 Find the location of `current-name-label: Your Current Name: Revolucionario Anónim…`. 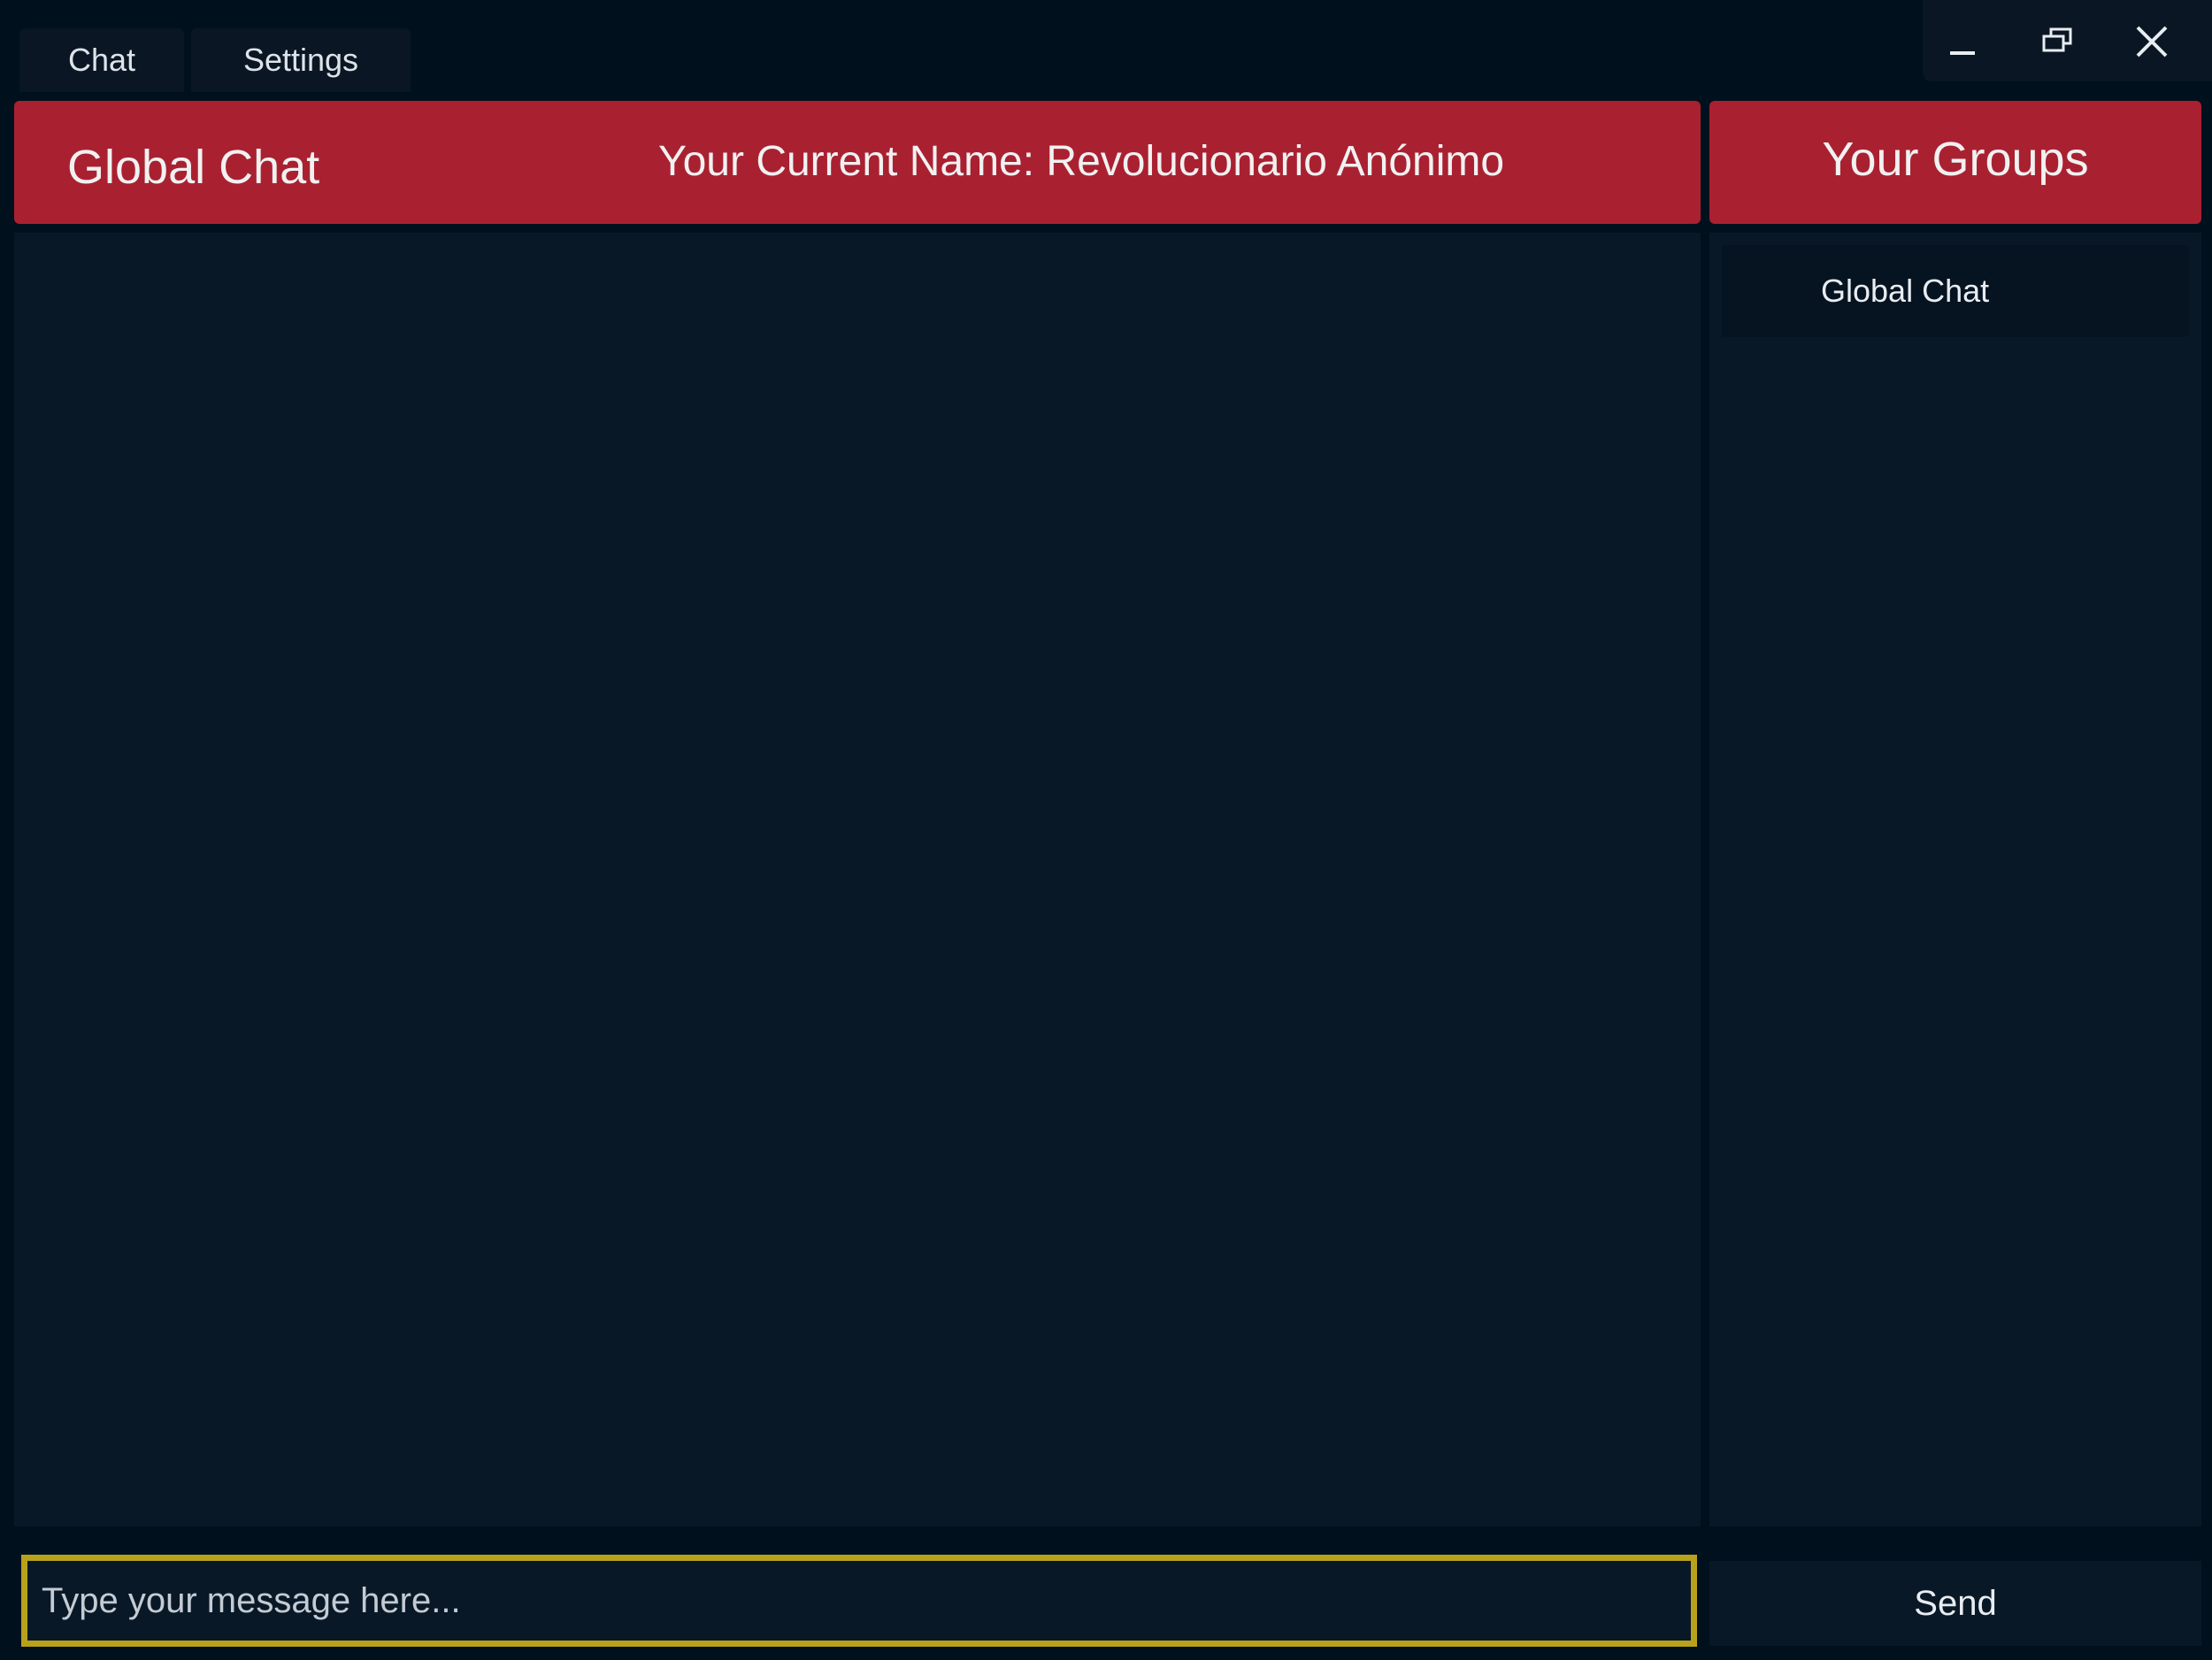

current-name-label: Your Current Name: Revolucionario Anónim… is located at coordinates (1082, 161).